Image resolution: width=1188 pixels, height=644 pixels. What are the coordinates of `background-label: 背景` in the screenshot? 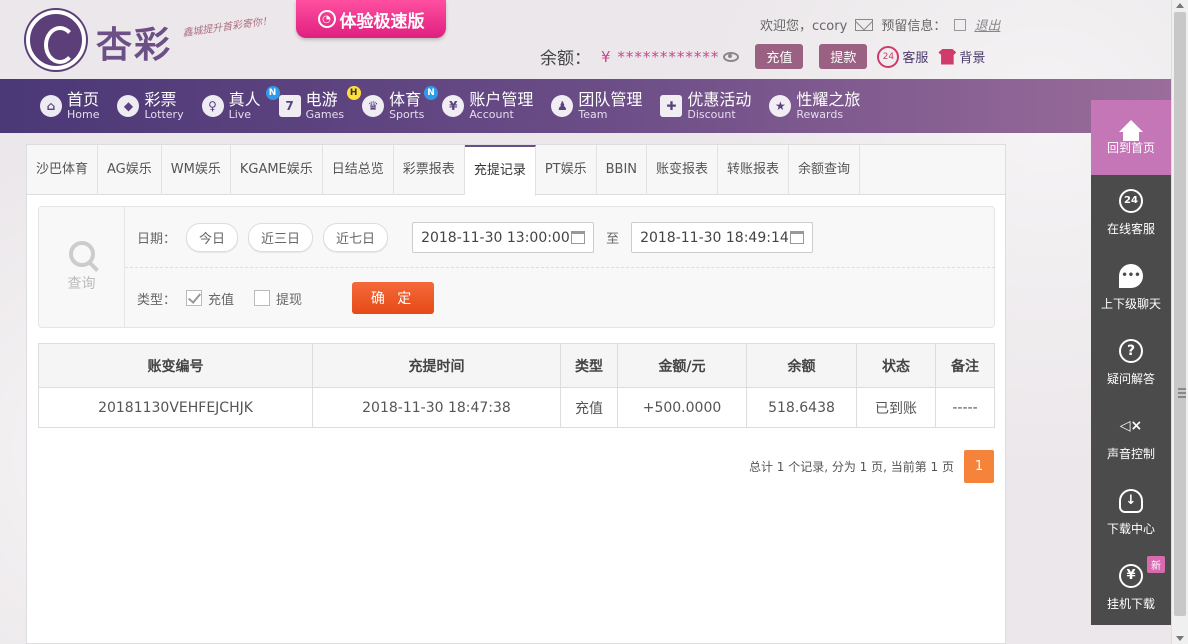 It's located at (972, 58).